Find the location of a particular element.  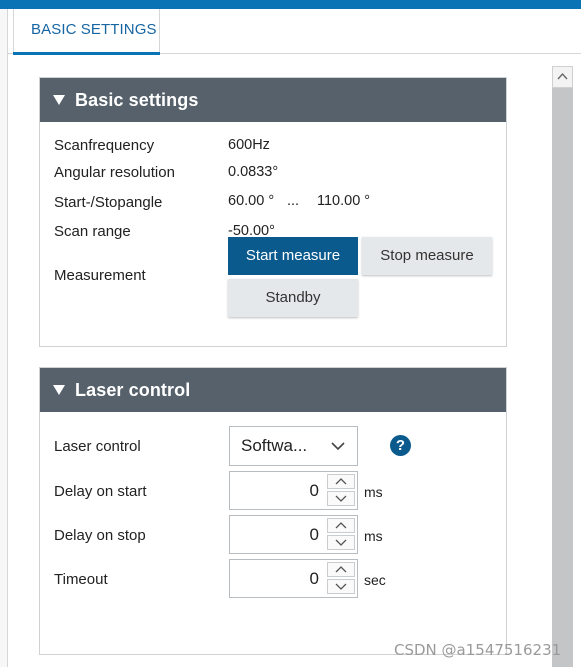

standby-button: Standby is located at coordinates (293, 298).